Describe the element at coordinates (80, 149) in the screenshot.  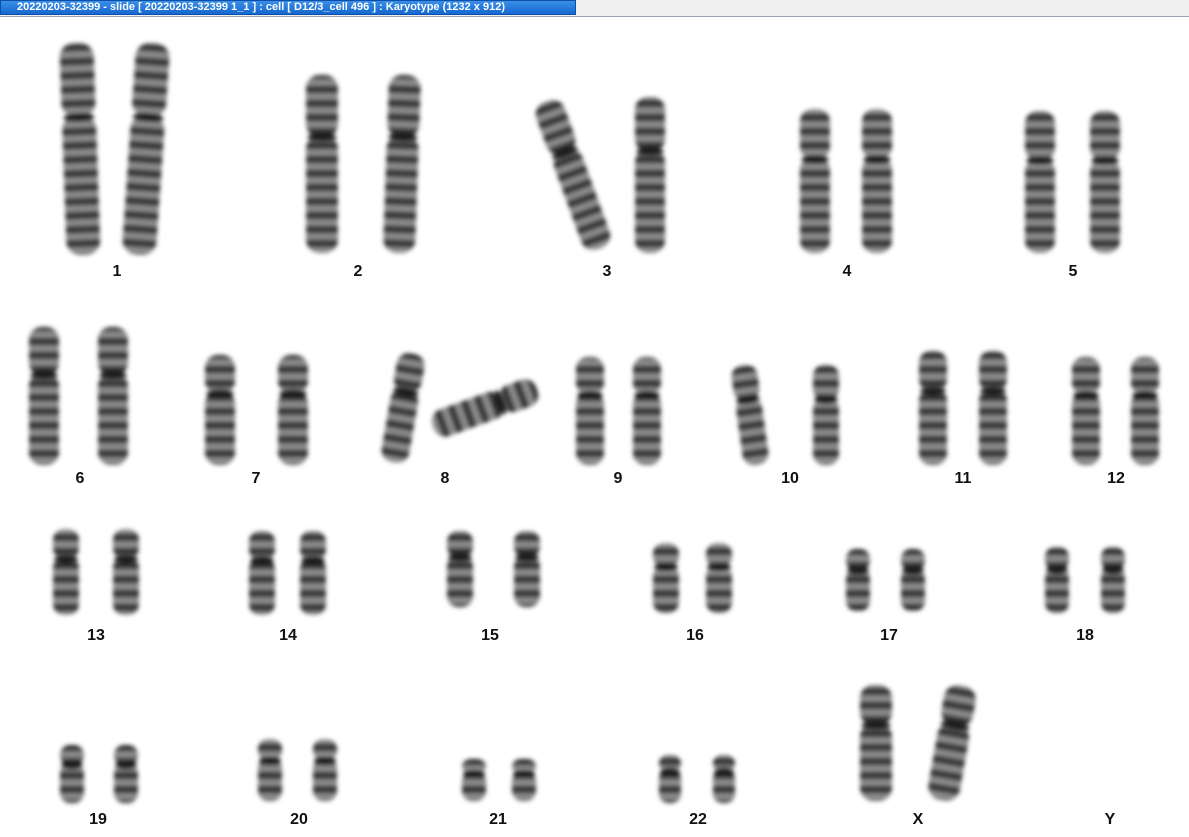
I see `chromosome-1-a` at that location.